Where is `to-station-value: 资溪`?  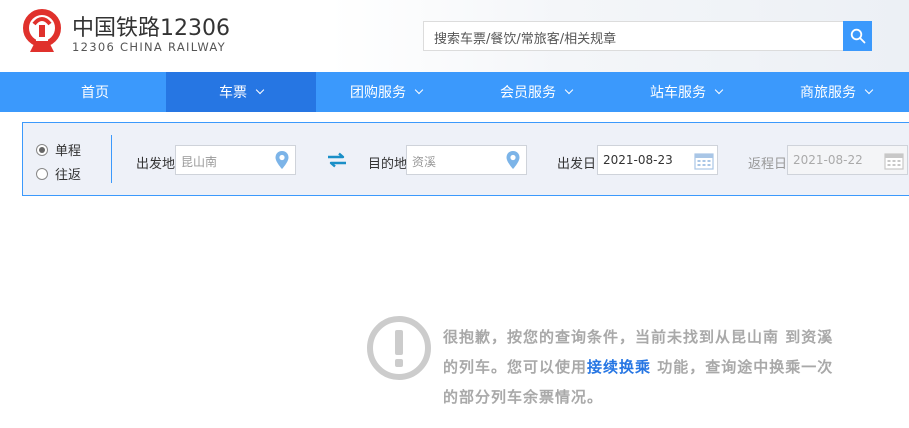 to-station-value: 资溪 is located at coordinates (424, 162).